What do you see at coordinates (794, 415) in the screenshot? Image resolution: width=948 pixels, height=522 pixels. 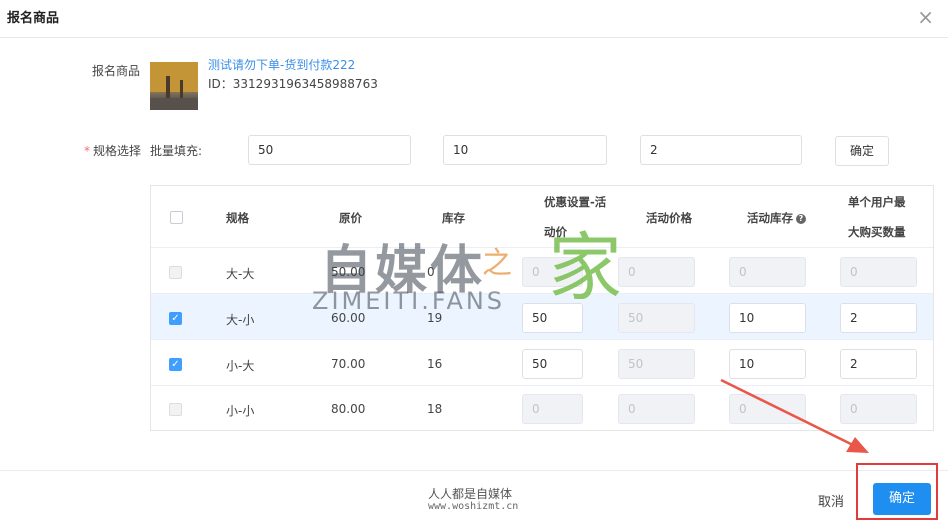 I see `annotation-arrow-icon` at bounding box center [794, 415].